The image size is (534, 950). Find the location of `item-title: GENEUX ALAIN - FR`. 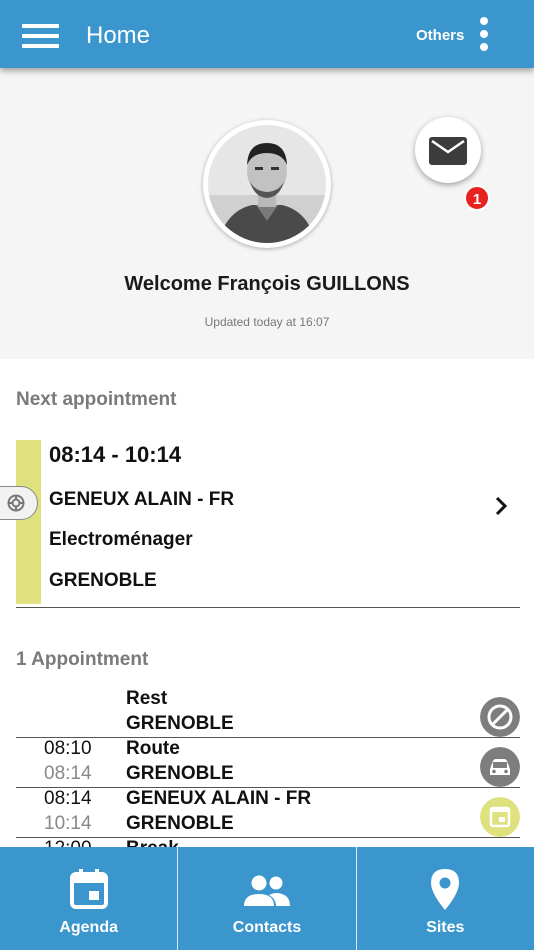

item-title: GENEUX ALAIN - FR is located at coordinates (219, 798).